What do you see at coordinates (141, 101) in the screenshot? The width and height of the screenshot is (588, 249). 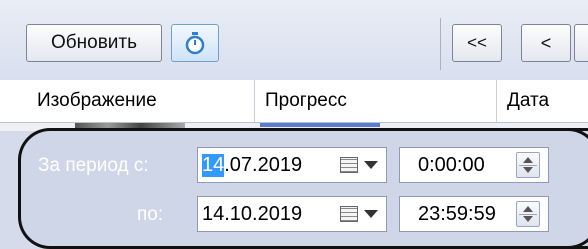 I see `column-header-image: Изображение` at bounding box center [141, 101].